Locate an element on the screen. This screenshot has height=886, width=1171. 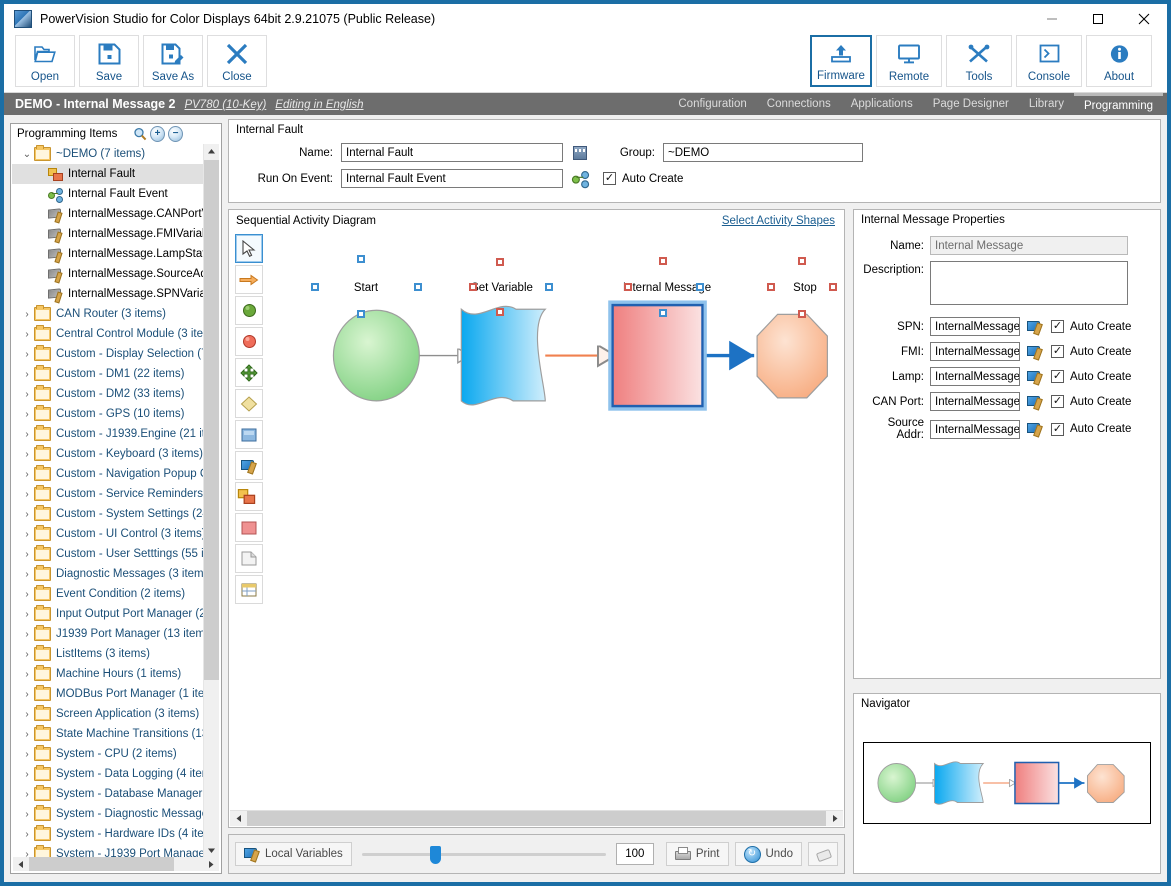
open-button: Open is located at coordinates (45, 61).